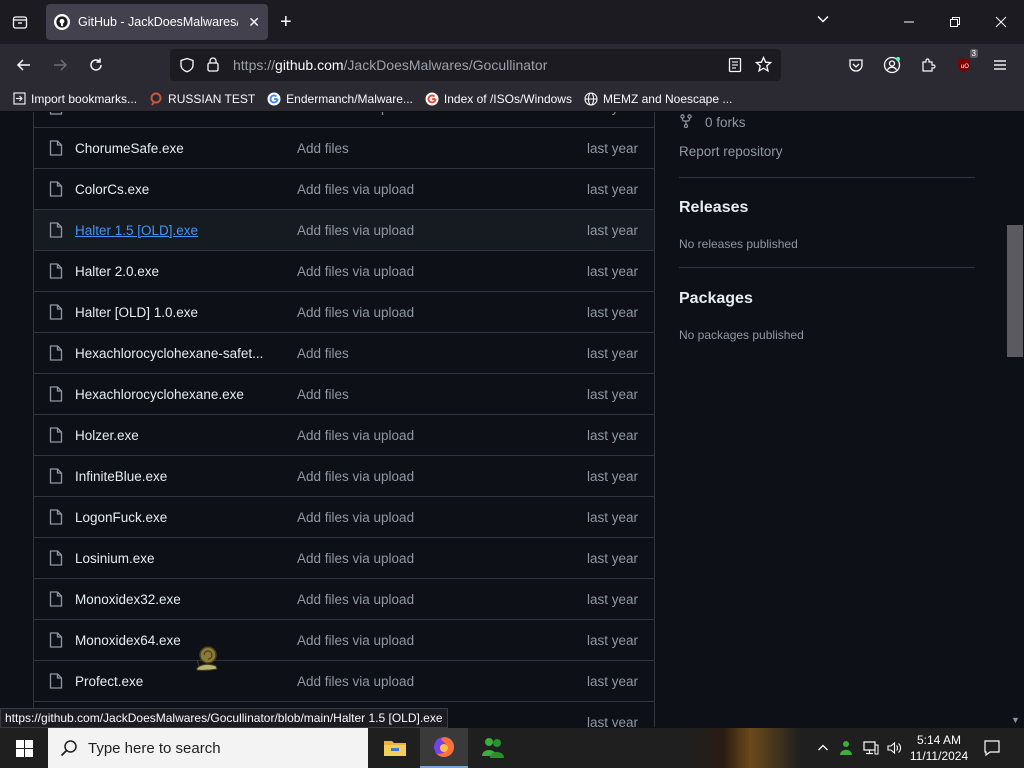 The height and width of the screenshot is (768, 1024). I want to click on file-name-link: ColorCs.exe, so click(112, 189).